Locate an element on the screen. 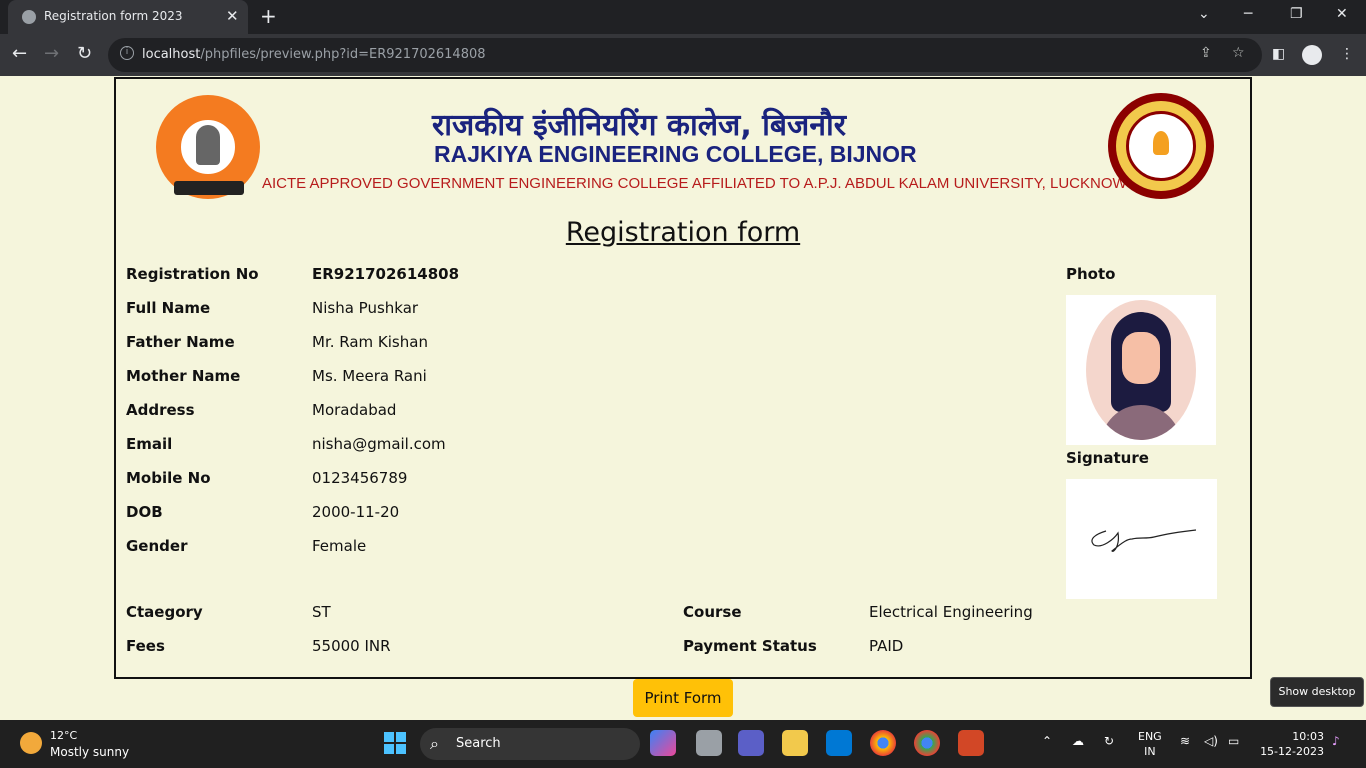 Image resolution: width=1366 pixels, height=768 pixels. copilot-icon is located at coordinates (663, 743).